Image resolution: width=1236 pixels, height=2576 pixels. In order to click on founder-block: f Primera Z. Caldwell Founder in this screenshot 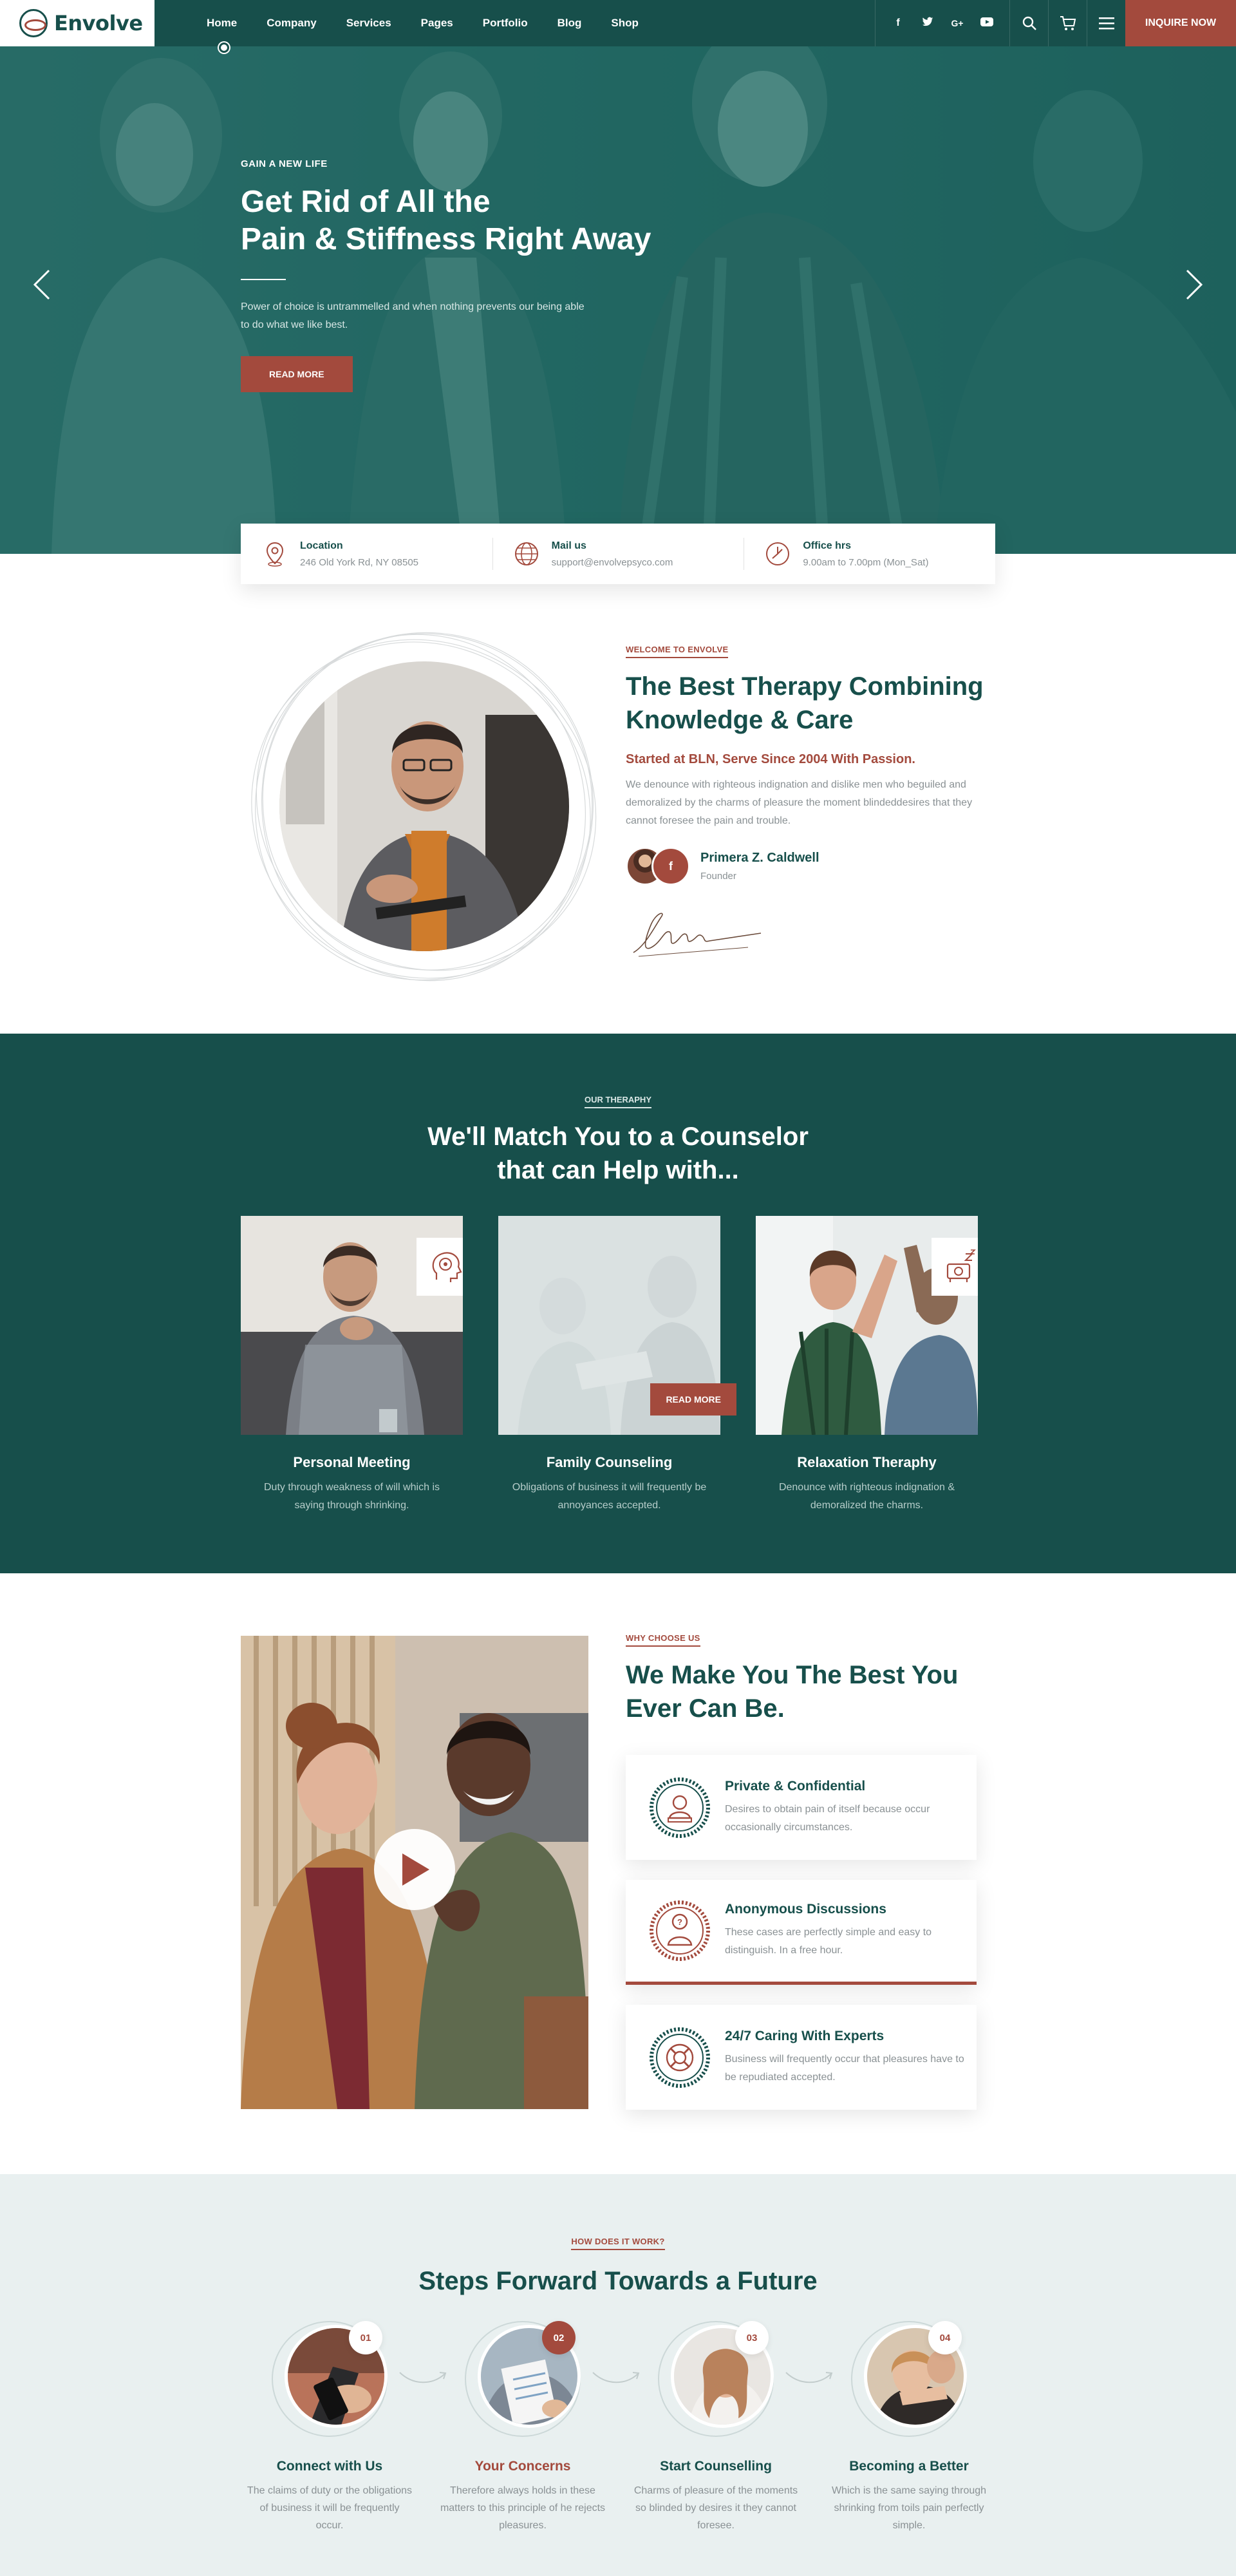, I will do `click(813, 867)`.